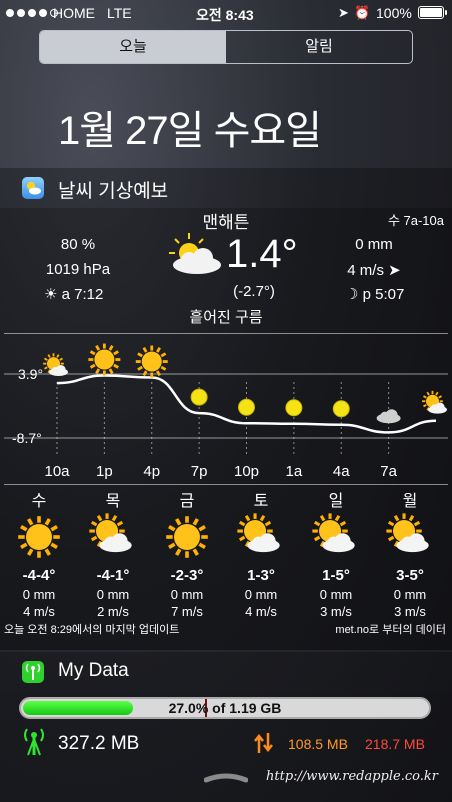 The width and height of the screenshot is (452, 802). What do you see at coordinates (388, 416) in the screenshot?
I see `cloud-icon` at bounding box center [388, 416].